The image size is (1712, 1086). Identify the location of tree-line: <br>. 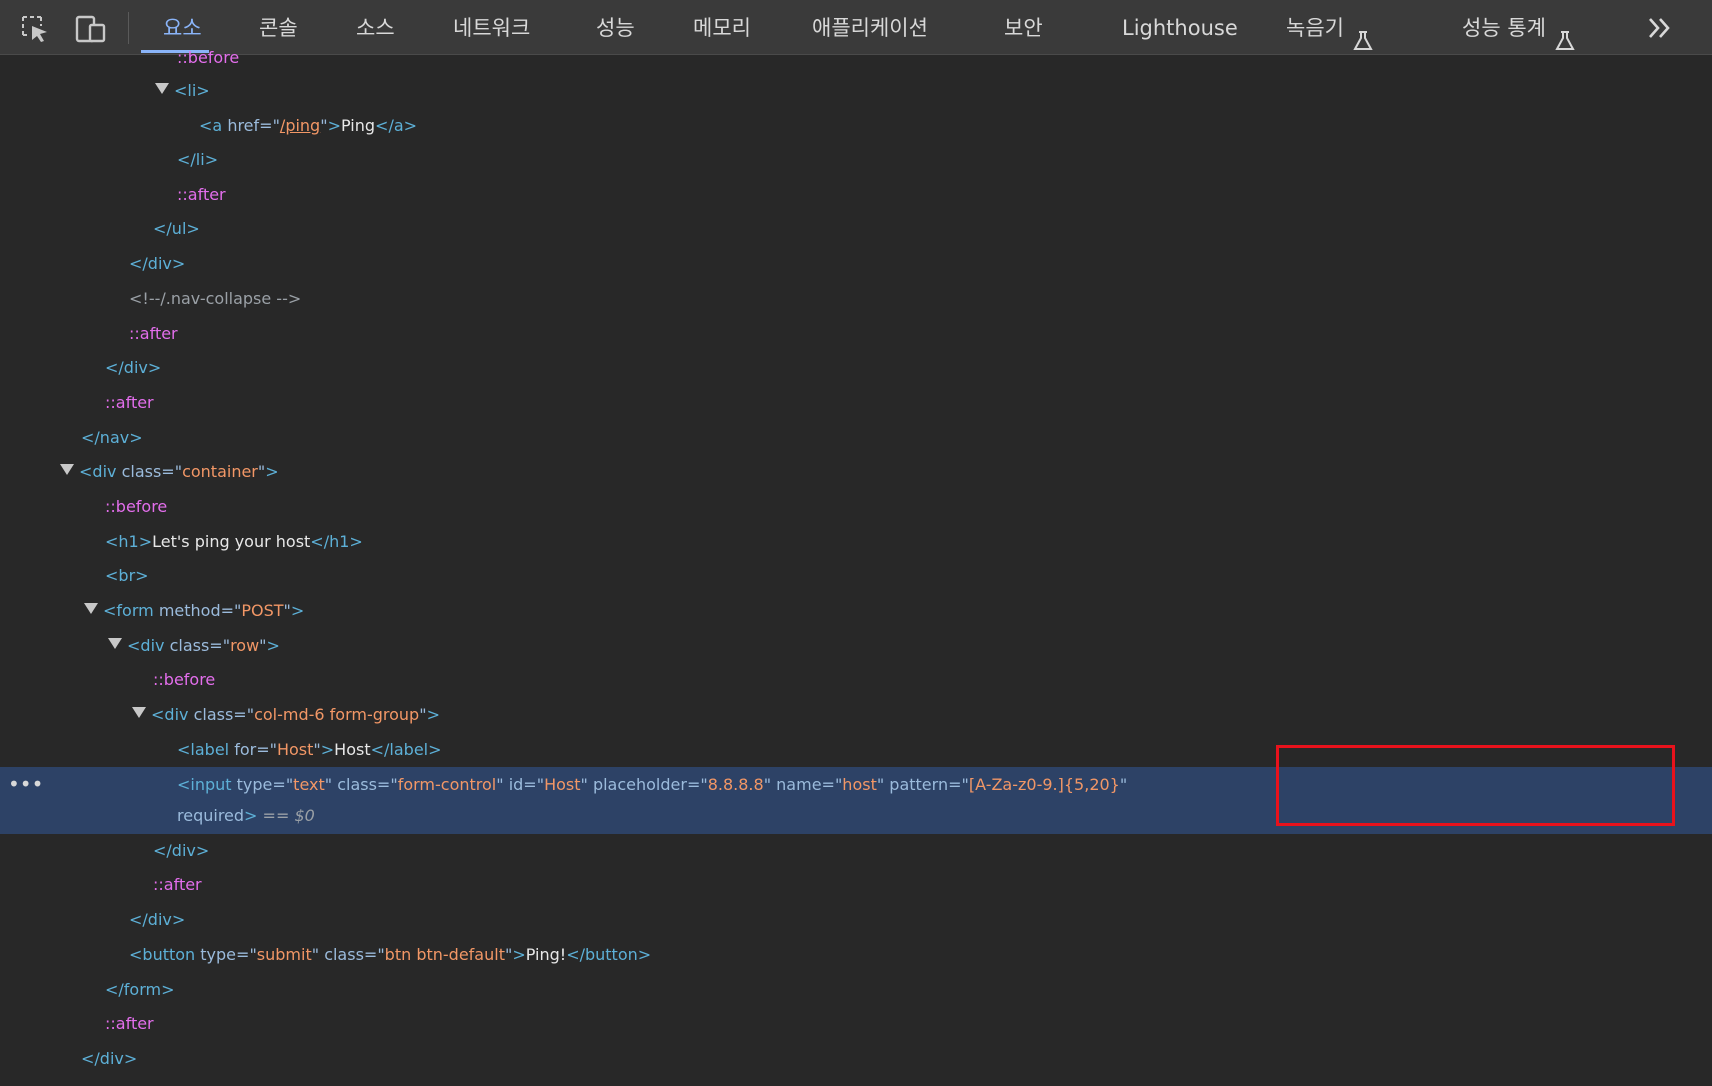
(127, 576).